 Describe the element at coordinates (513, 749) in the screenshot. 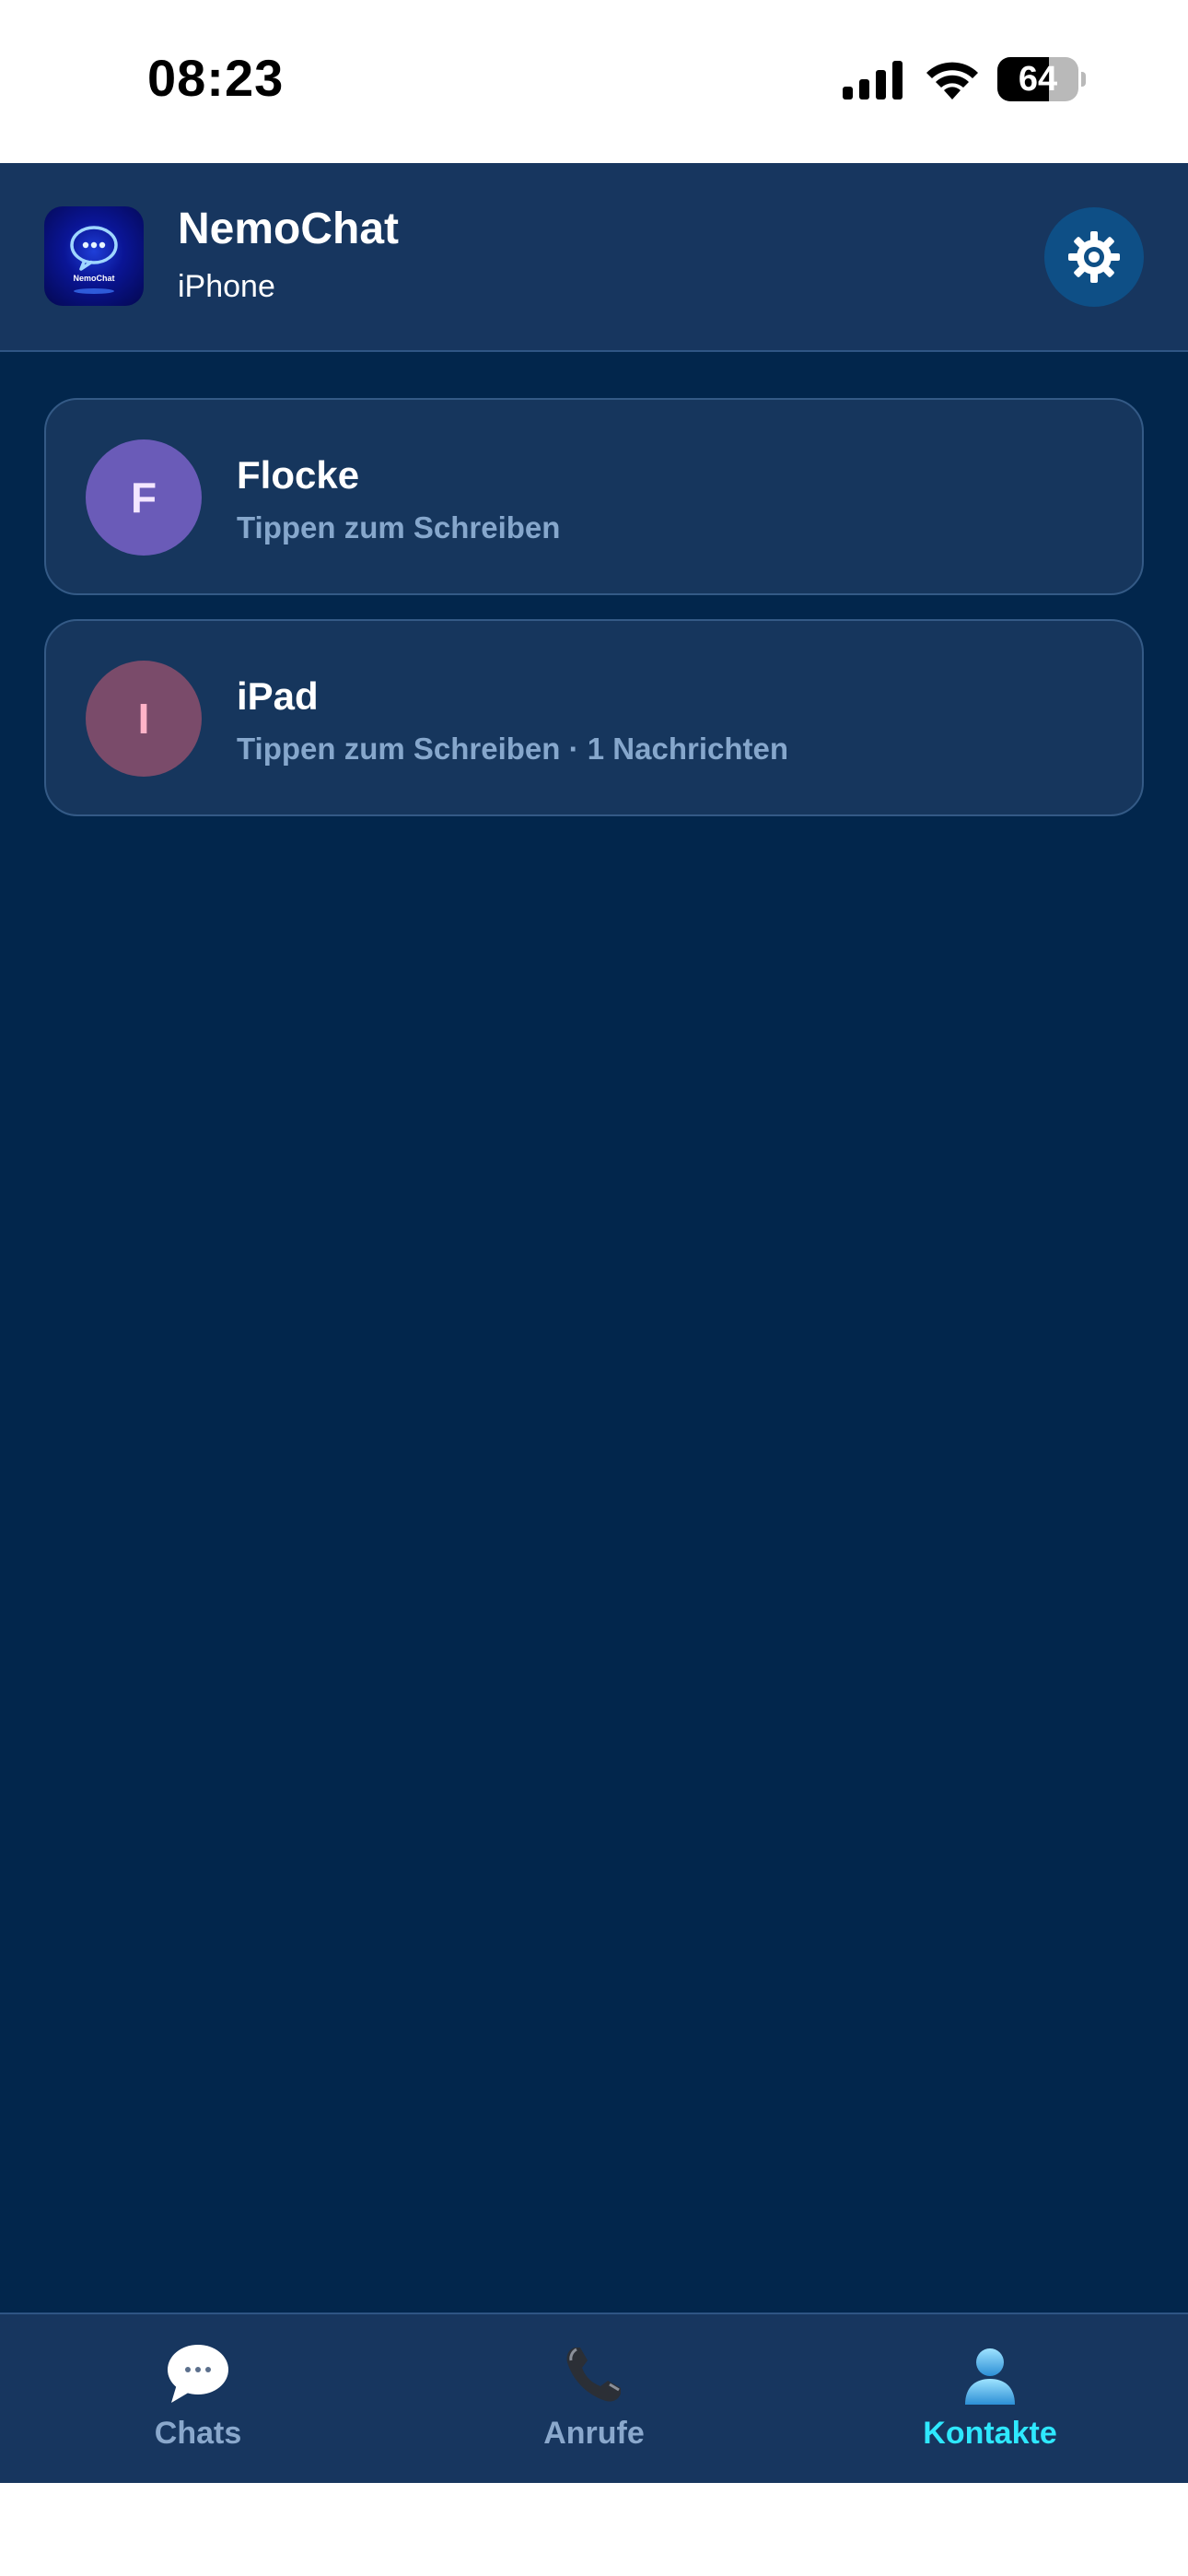

I see `contact-subtitle: Tippen zum Schreiben · 1 Nachrichten` at that location.